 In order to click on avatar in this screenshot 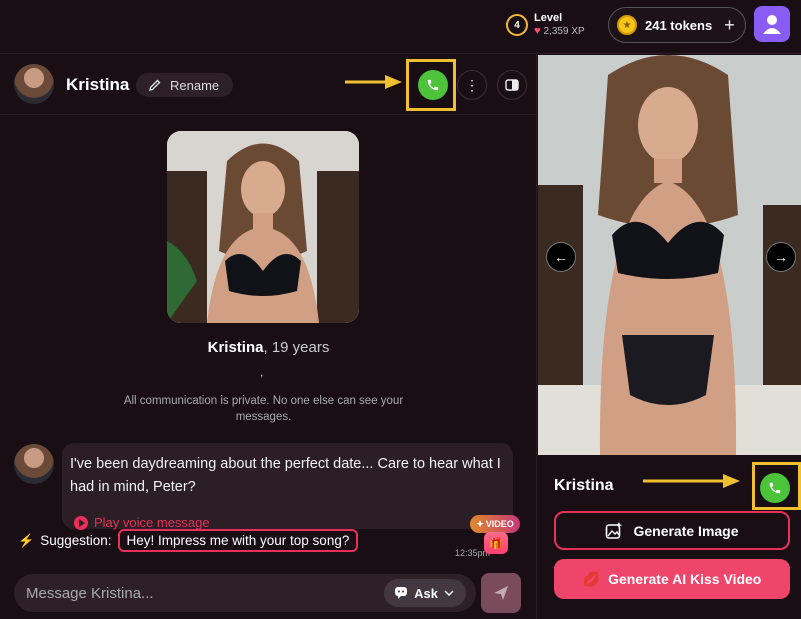, I will do `click(34, 84)`.